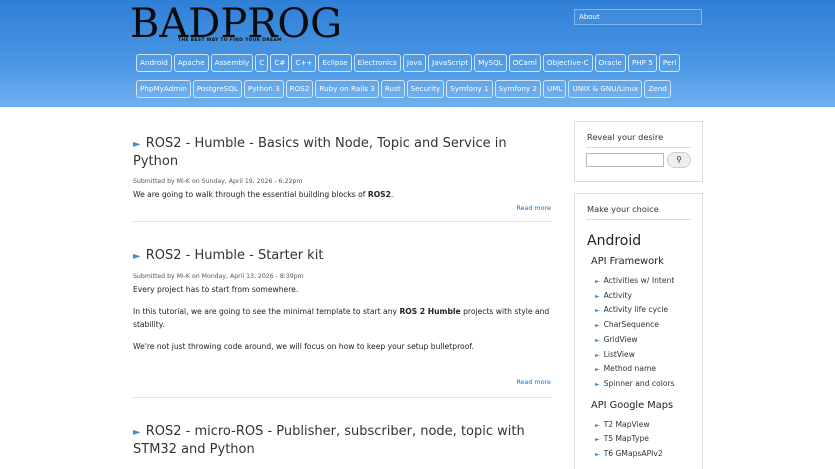 This screenshot has height=469, width=835. I want to click on tag-link: Symfony 2, so click(518, 89).